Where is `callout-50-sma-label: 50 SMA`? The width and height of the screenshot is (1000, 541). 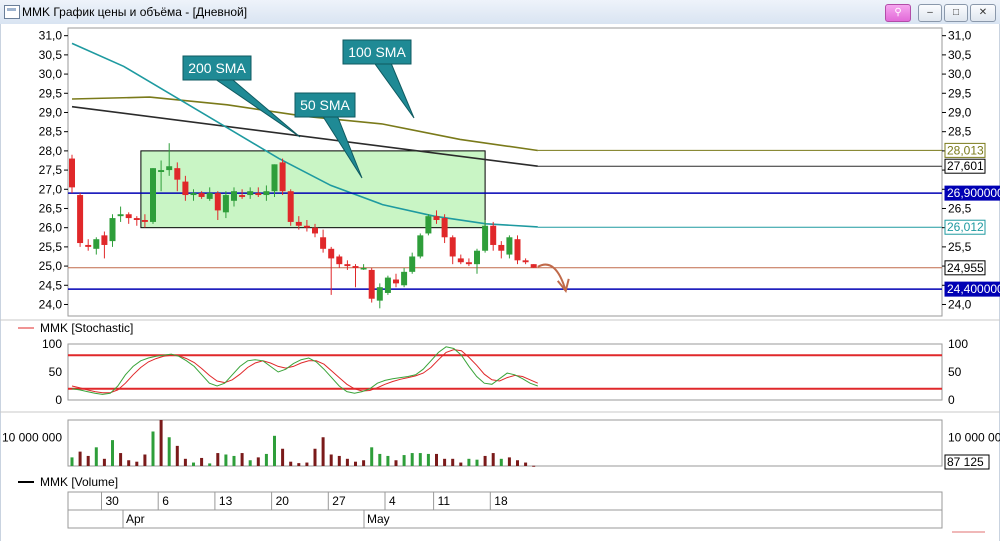 callout-50-sma-label: 50 SMA is located at coordinates (325, 105).